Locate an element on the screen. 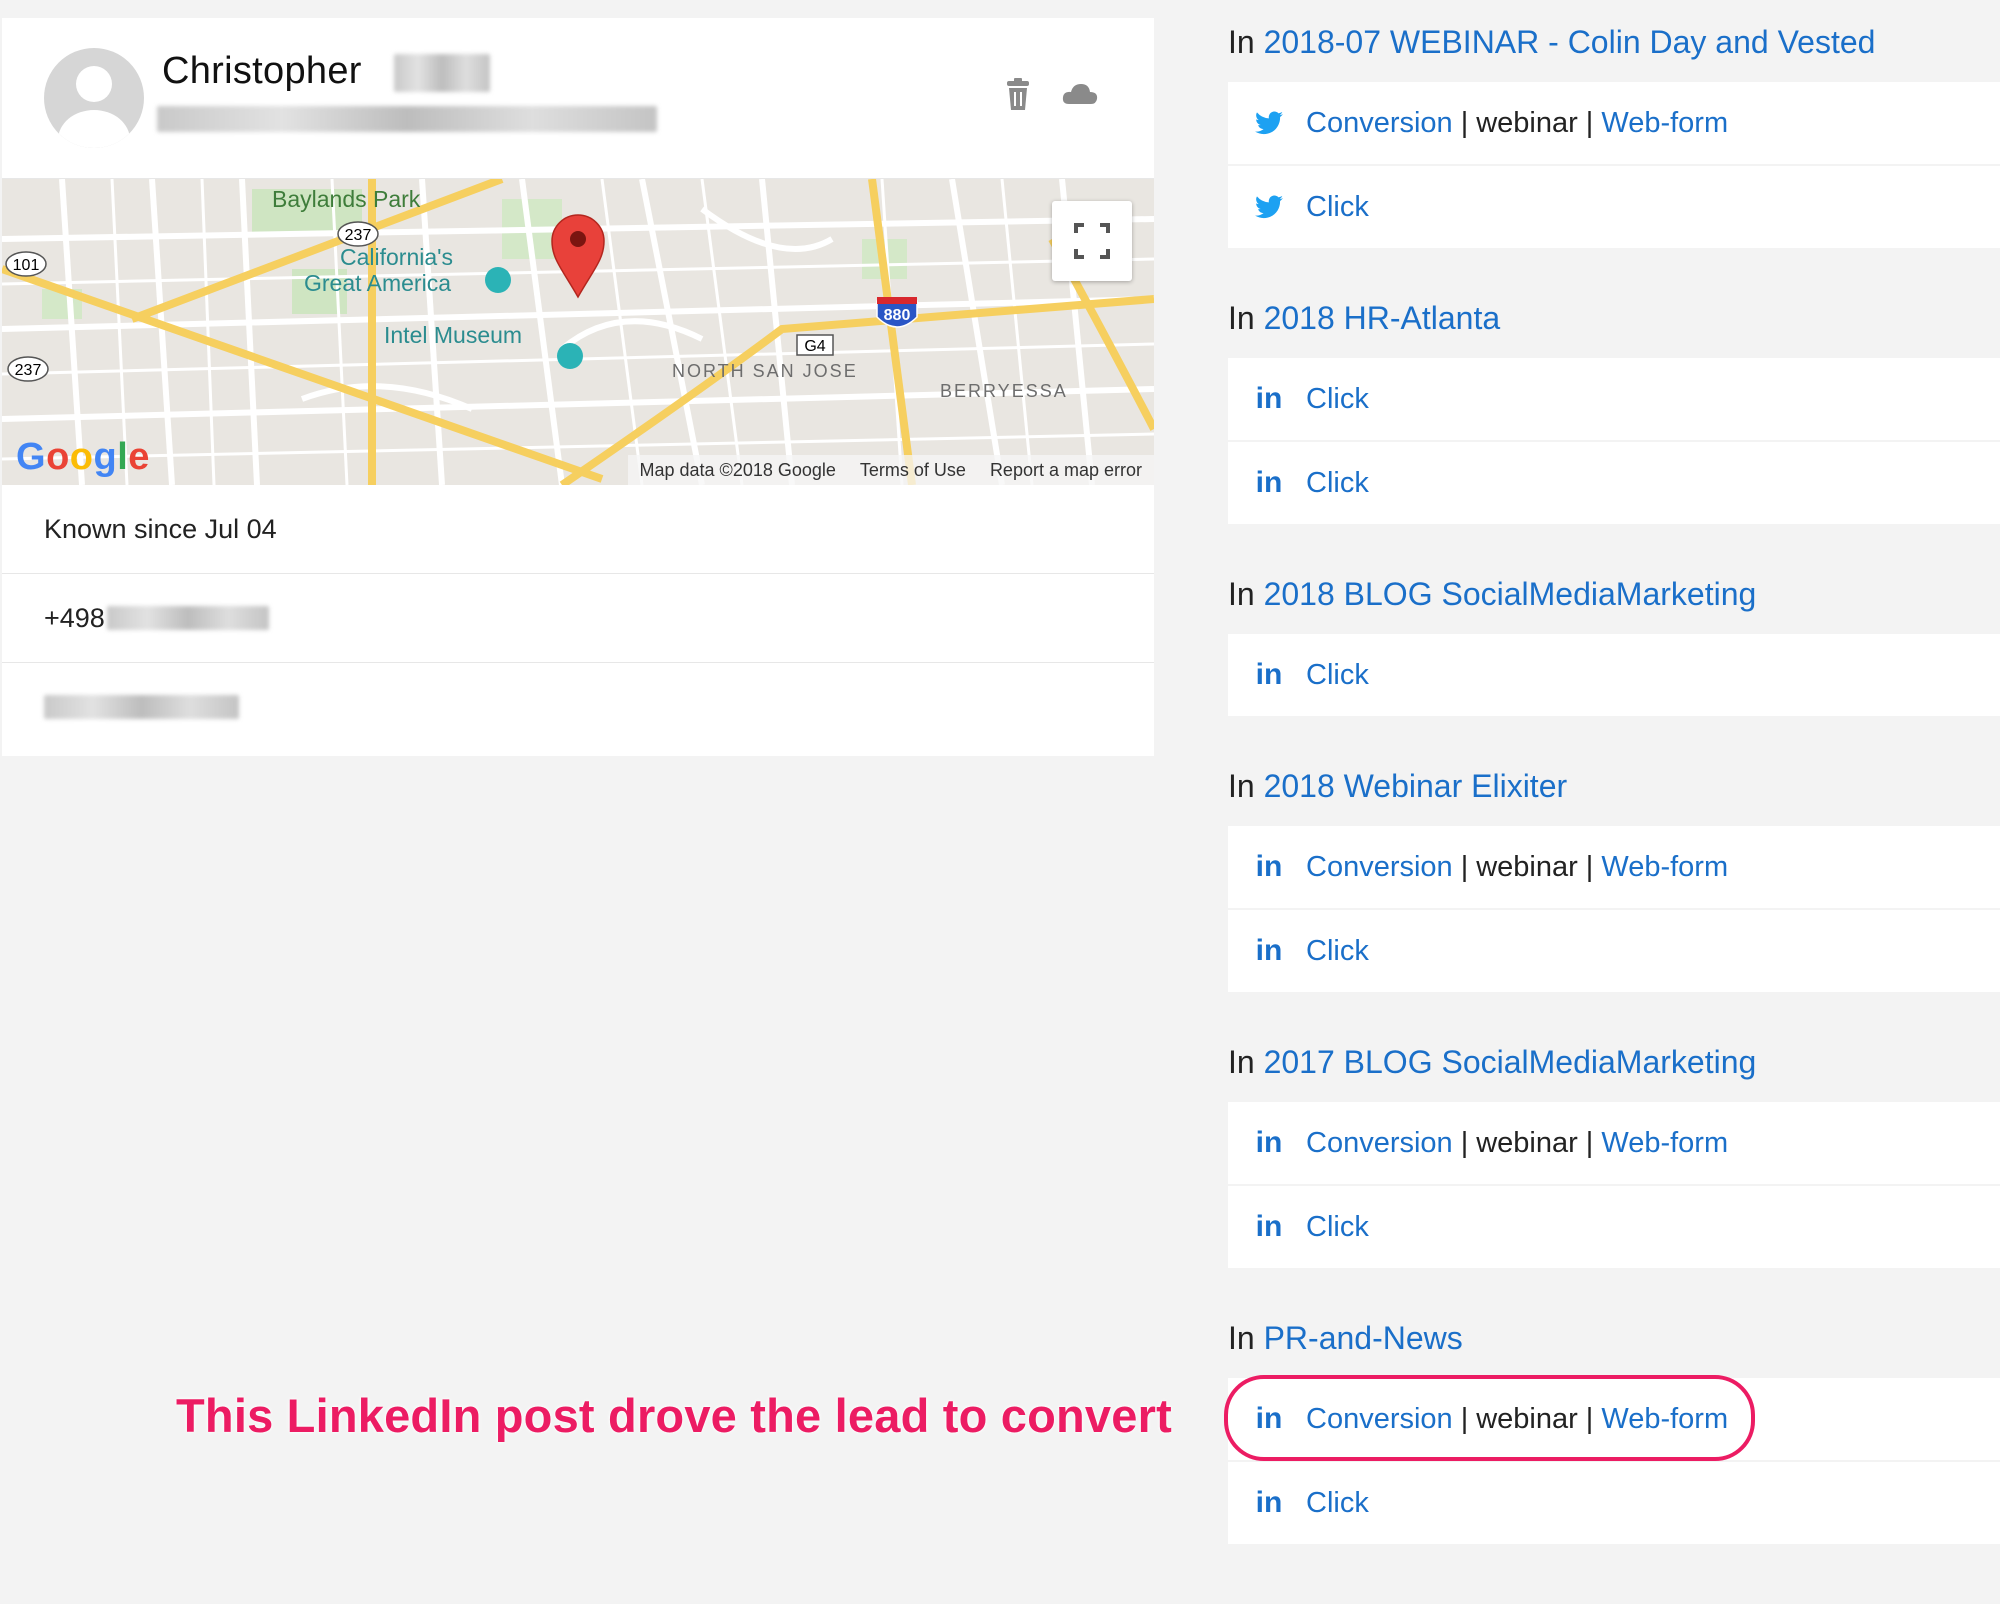  phone-row: +498 is located at coordinates (578, 618).